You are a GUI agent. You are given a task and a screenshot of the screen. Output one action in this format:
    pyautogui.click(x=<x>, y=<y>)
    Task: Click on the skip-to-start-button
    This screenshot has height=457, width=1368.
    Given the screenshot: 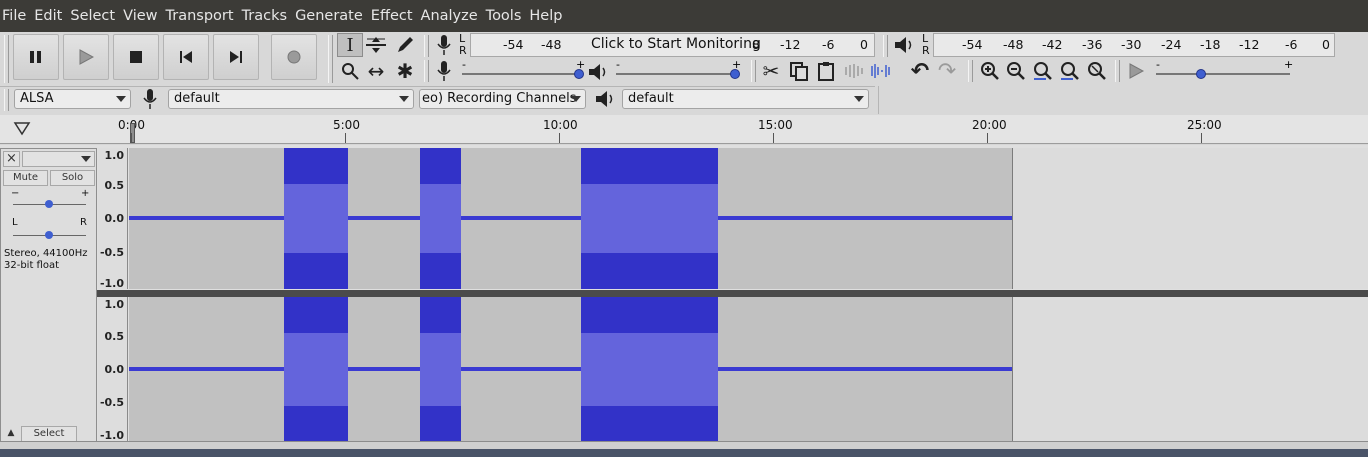 What is the action you would take?
    pyautogui.click(x=186, y=57)
    